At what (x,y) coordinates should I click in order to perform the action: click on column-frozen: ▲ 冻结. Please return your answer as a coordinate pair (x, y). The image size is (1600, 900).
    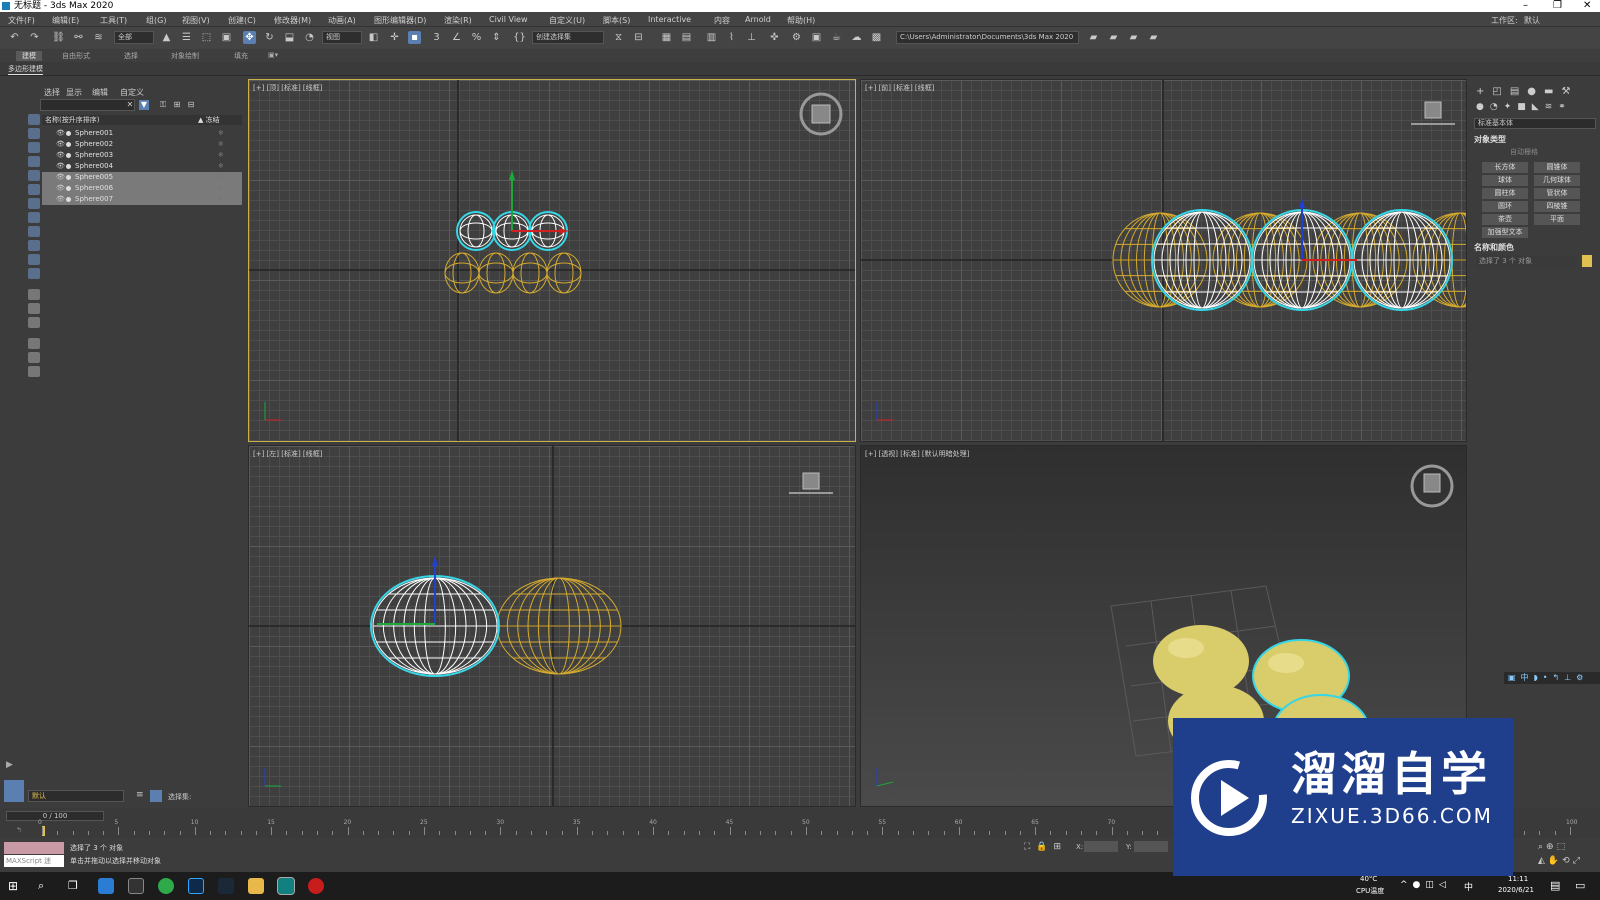
    Looking at the image, I should click on (209, 120).